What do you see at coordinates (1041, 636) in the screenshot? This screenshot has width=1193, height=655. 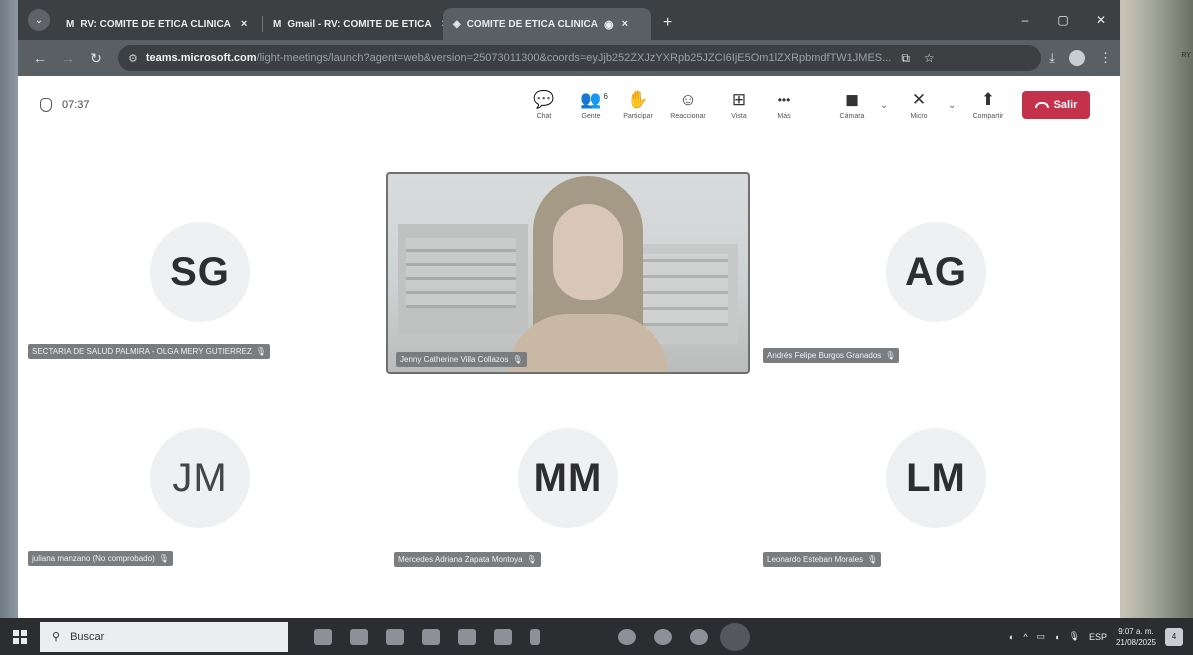 I see `network-icon: ▭` at bounding box center [1041, 636].